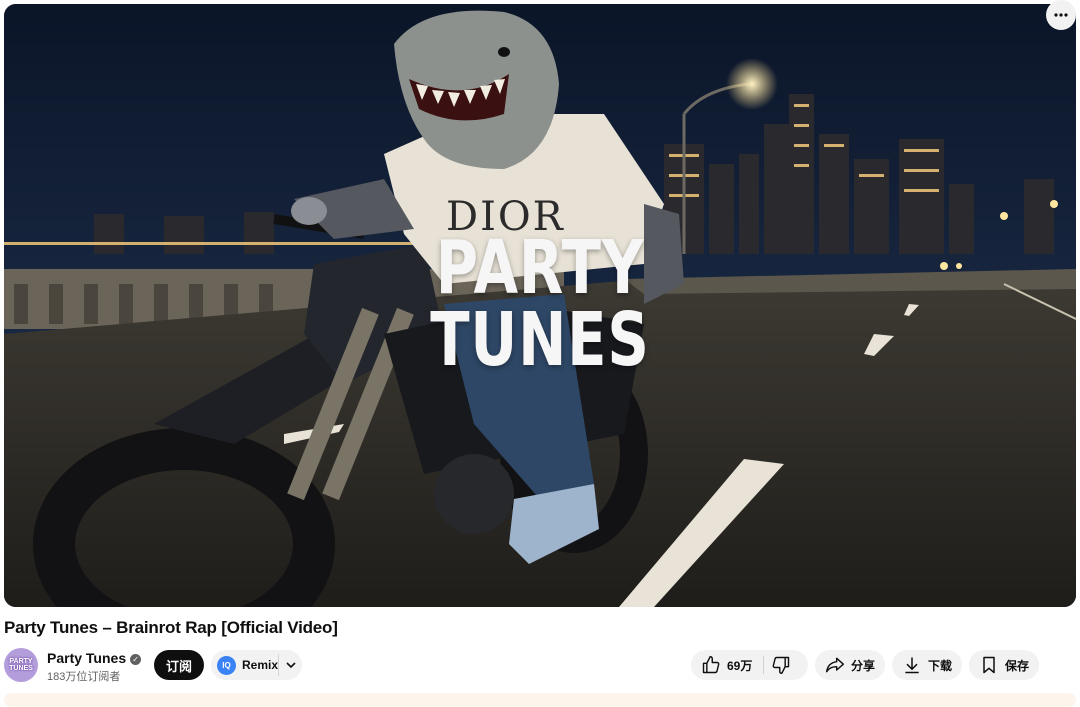 This screenshot has height=707, width=1080. What do you see at coordinates (989, 665) in the screenshot?
I see `bookmark-icon` at bounding box center [989, 665].